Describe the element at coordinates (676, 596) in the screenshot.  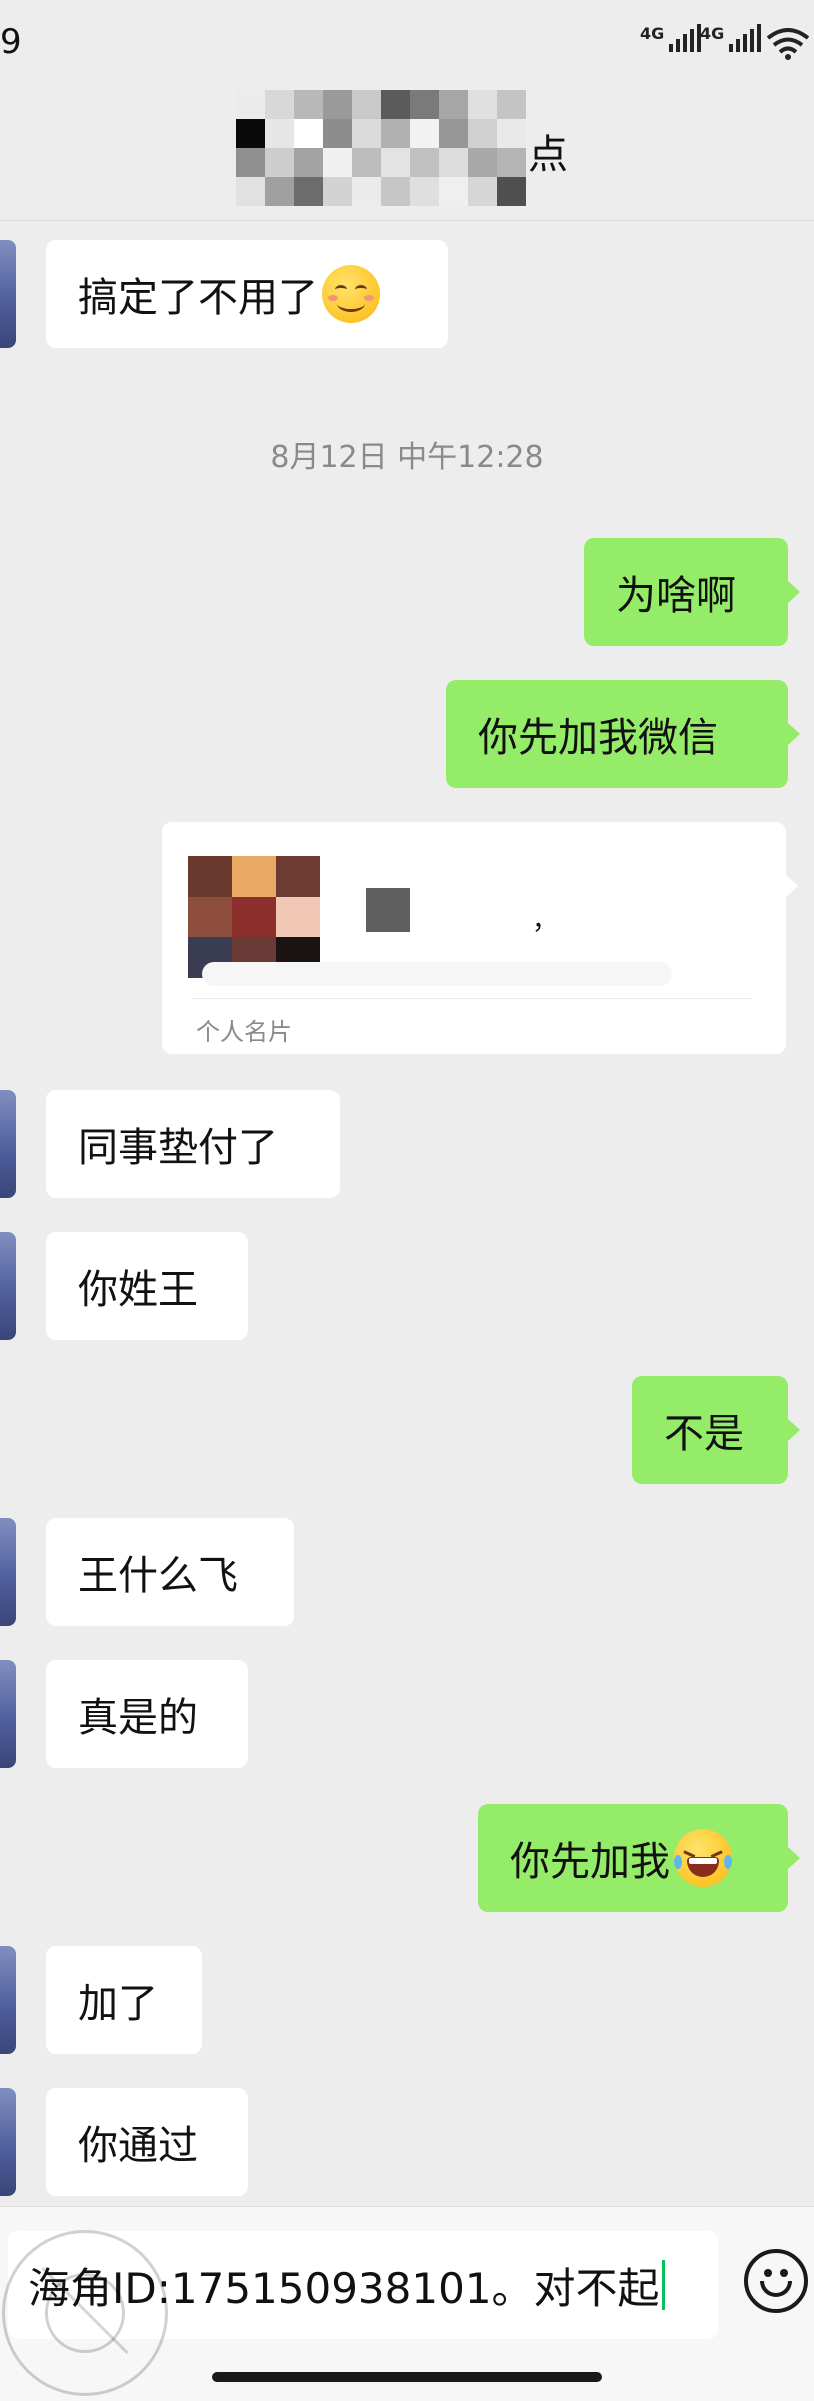
I see `message-text: 为啥啊` at that location.